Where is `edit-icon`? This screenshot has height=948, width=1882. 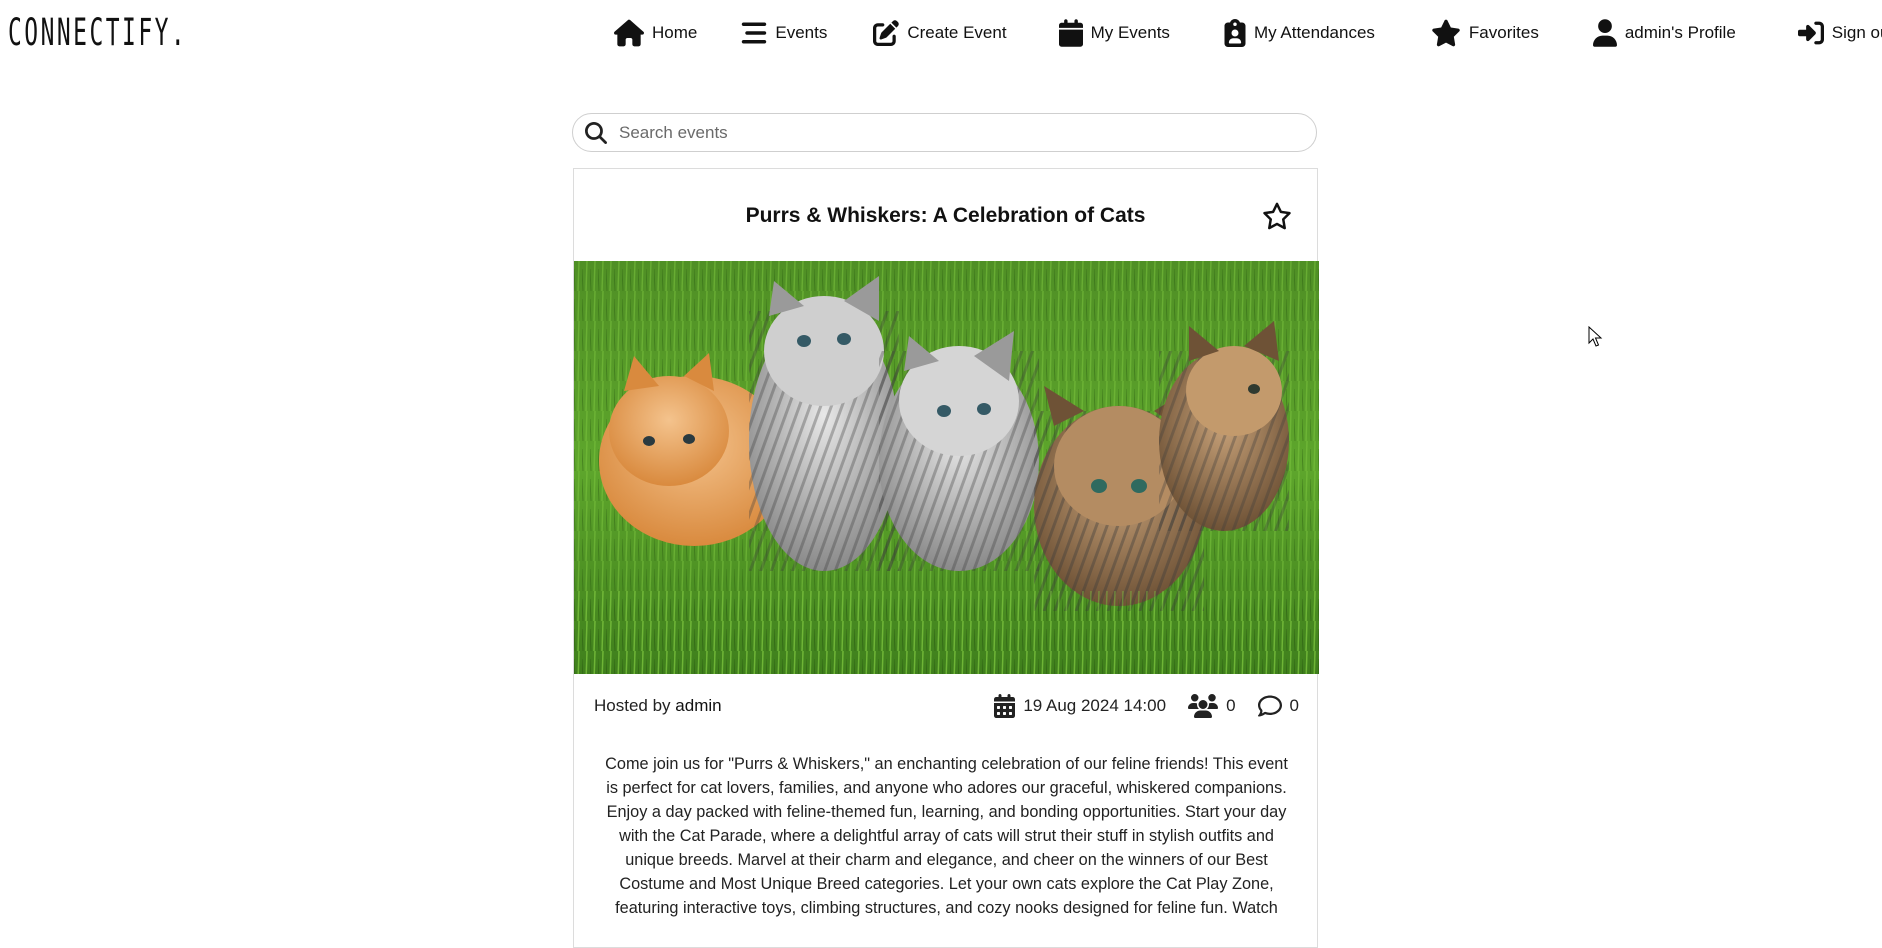 edit-icon is located at coordinates (886, 33).